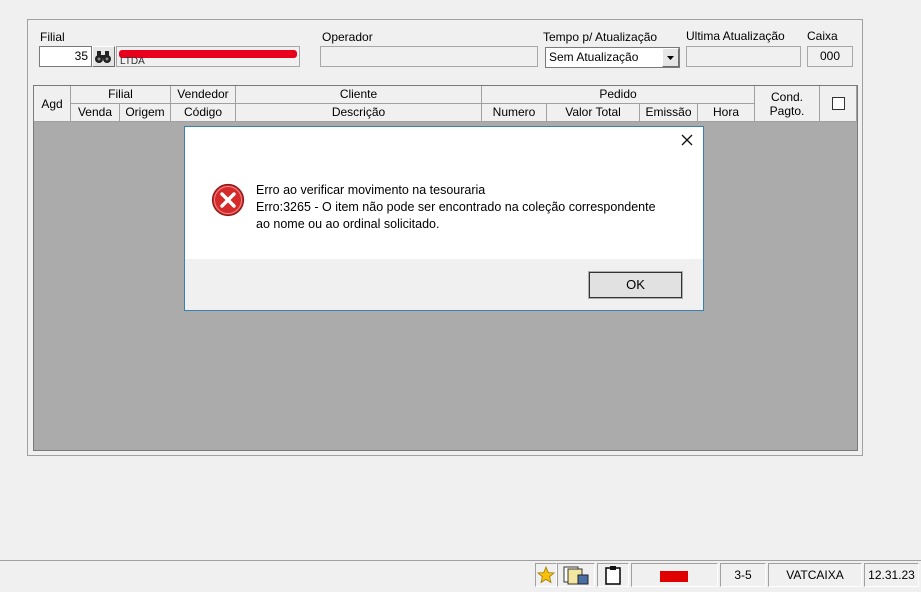  I want to click on col-emissao: Emissão, so click(669, 113).